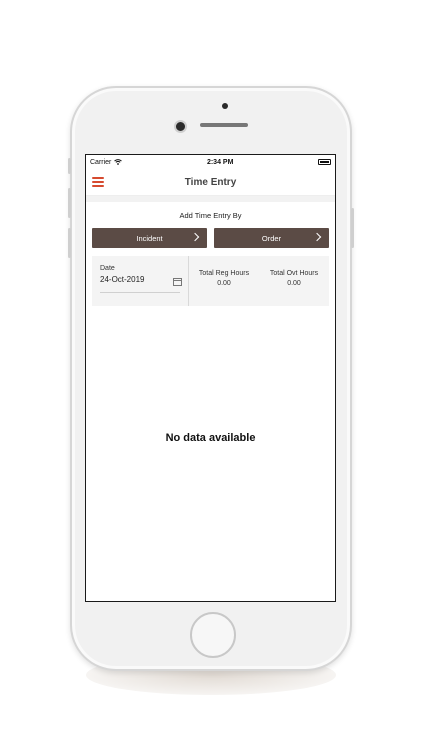 Image resolution: width=422 pixels, height=750 pixels. What do you see at coordinates (224, 283) in the screenshot?
I see `reg-hours-value: 0.00` at bounding box center [224, 283].